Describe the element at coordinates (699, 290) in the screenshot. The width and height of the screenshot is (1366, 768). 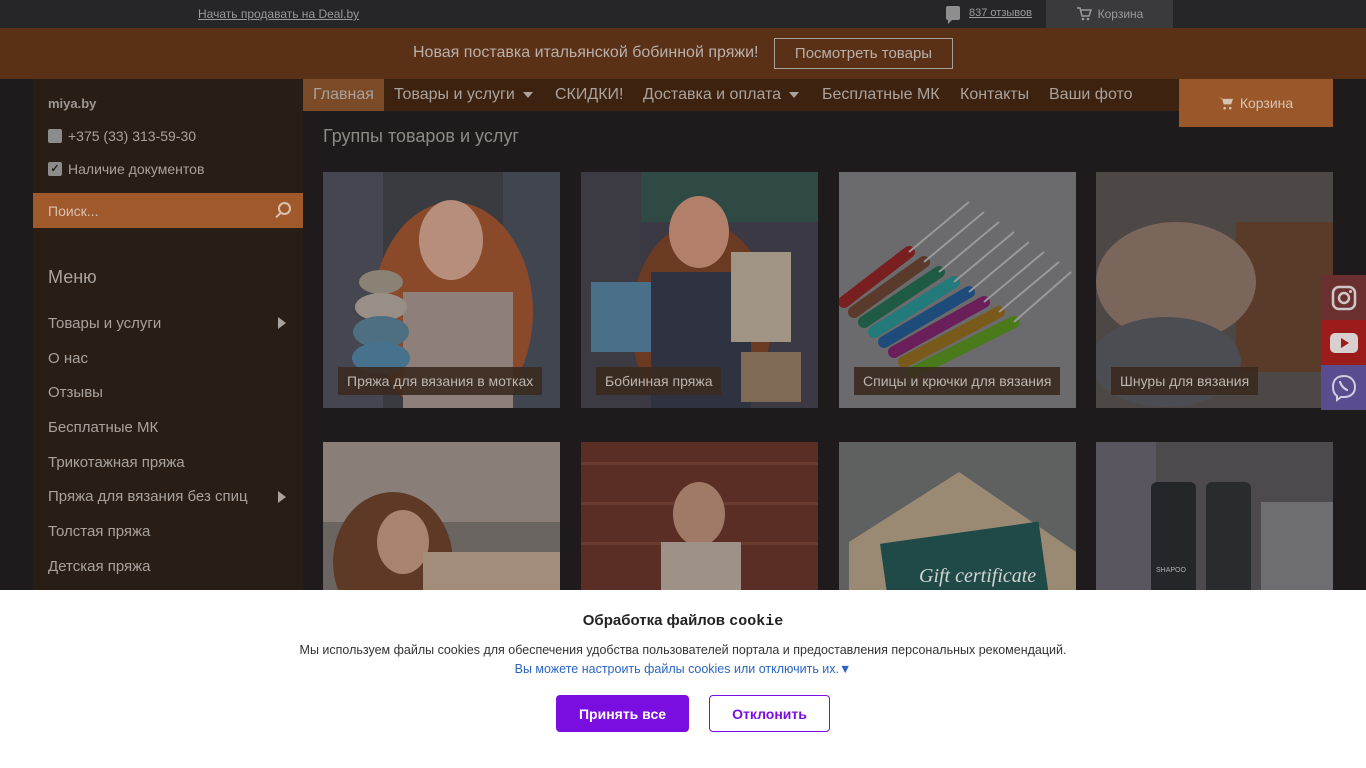
I see `category-tile-bobbin-yarn: Бобинная пряжа` at that location.